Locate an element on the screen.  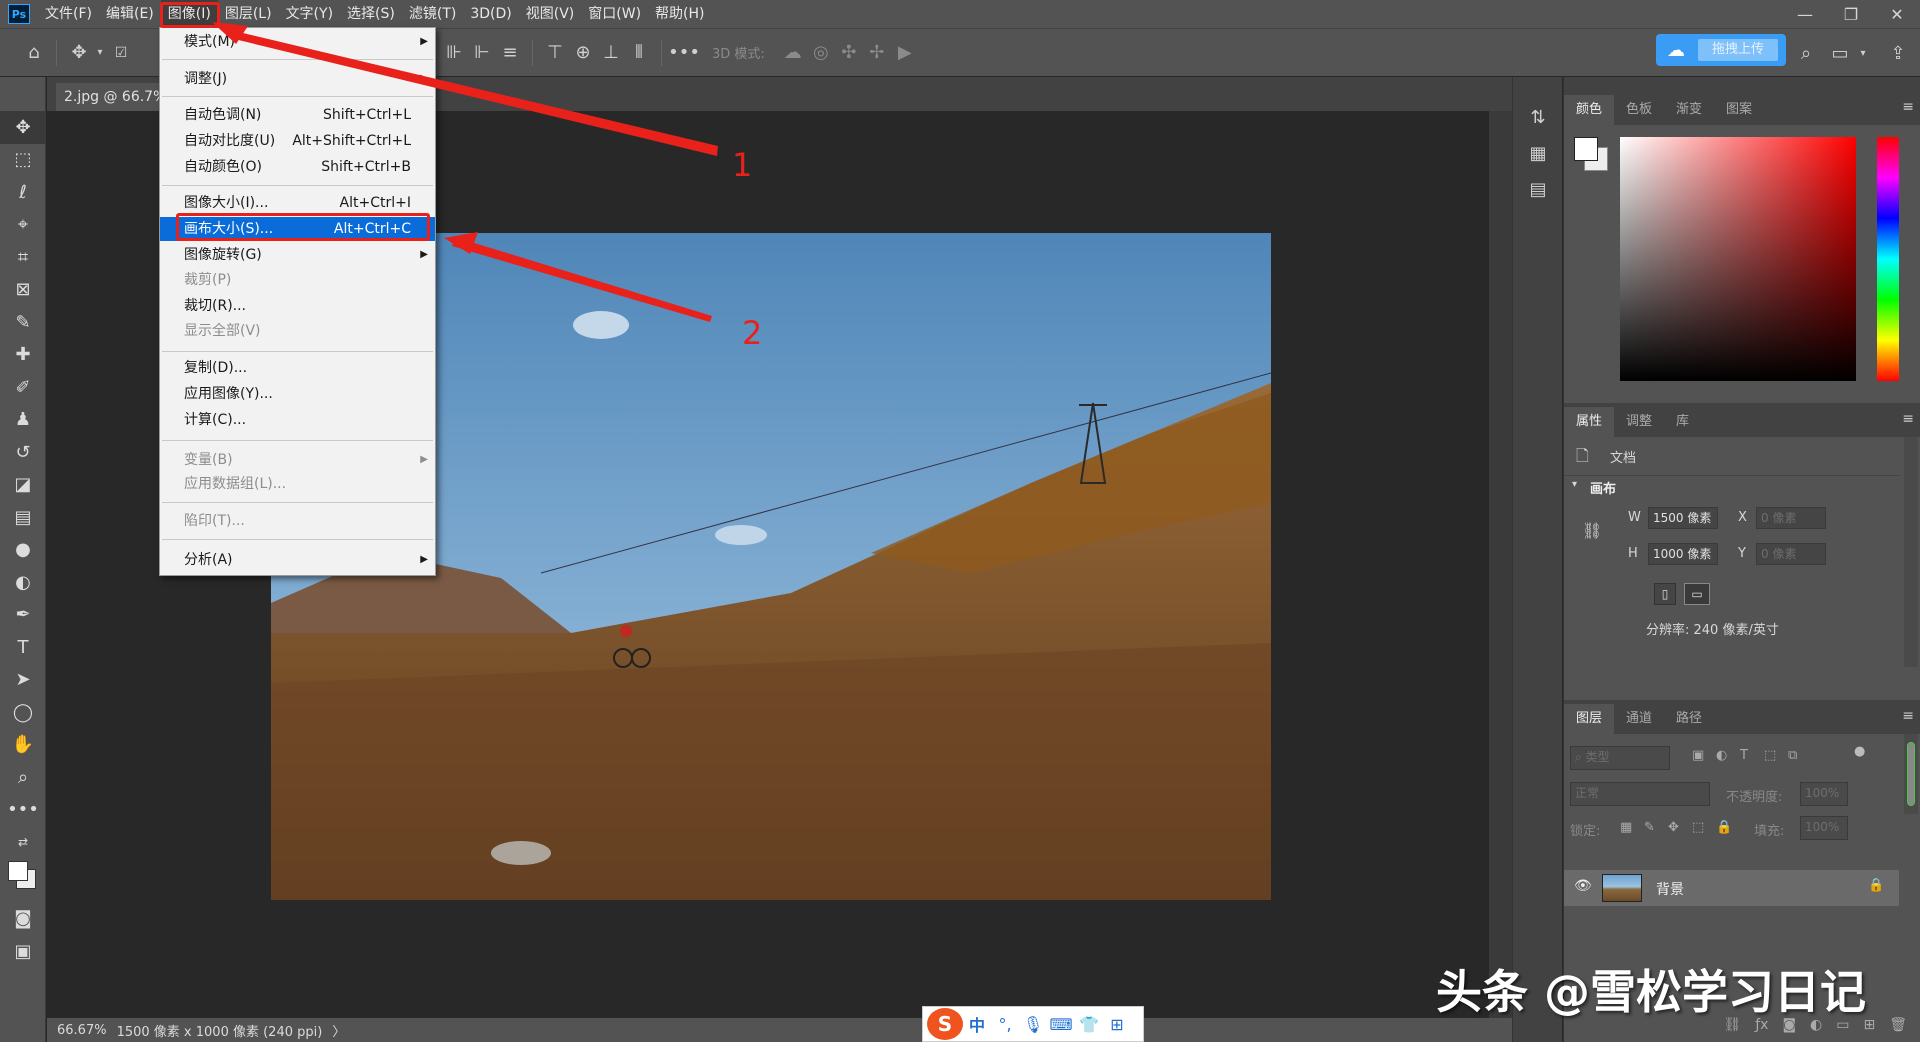
ime-toolbar: S 中 °, 🎙 ⌨ 👕 ⊞ is located at coordinates (1033, 1024).